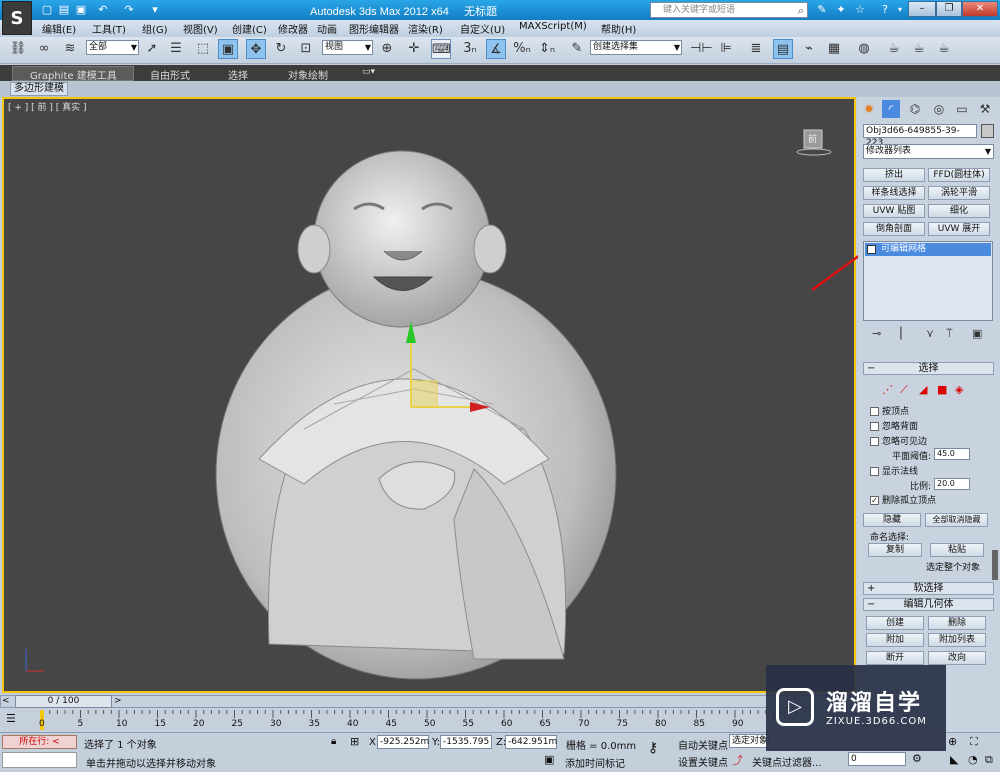 The height and width of the screenshot is (772, 1000). What do you see at coordinates (894, 211) in the screenshot?
I see `mod-uvw-map-button: UVW 贴图` at bounding box center [894, 211].